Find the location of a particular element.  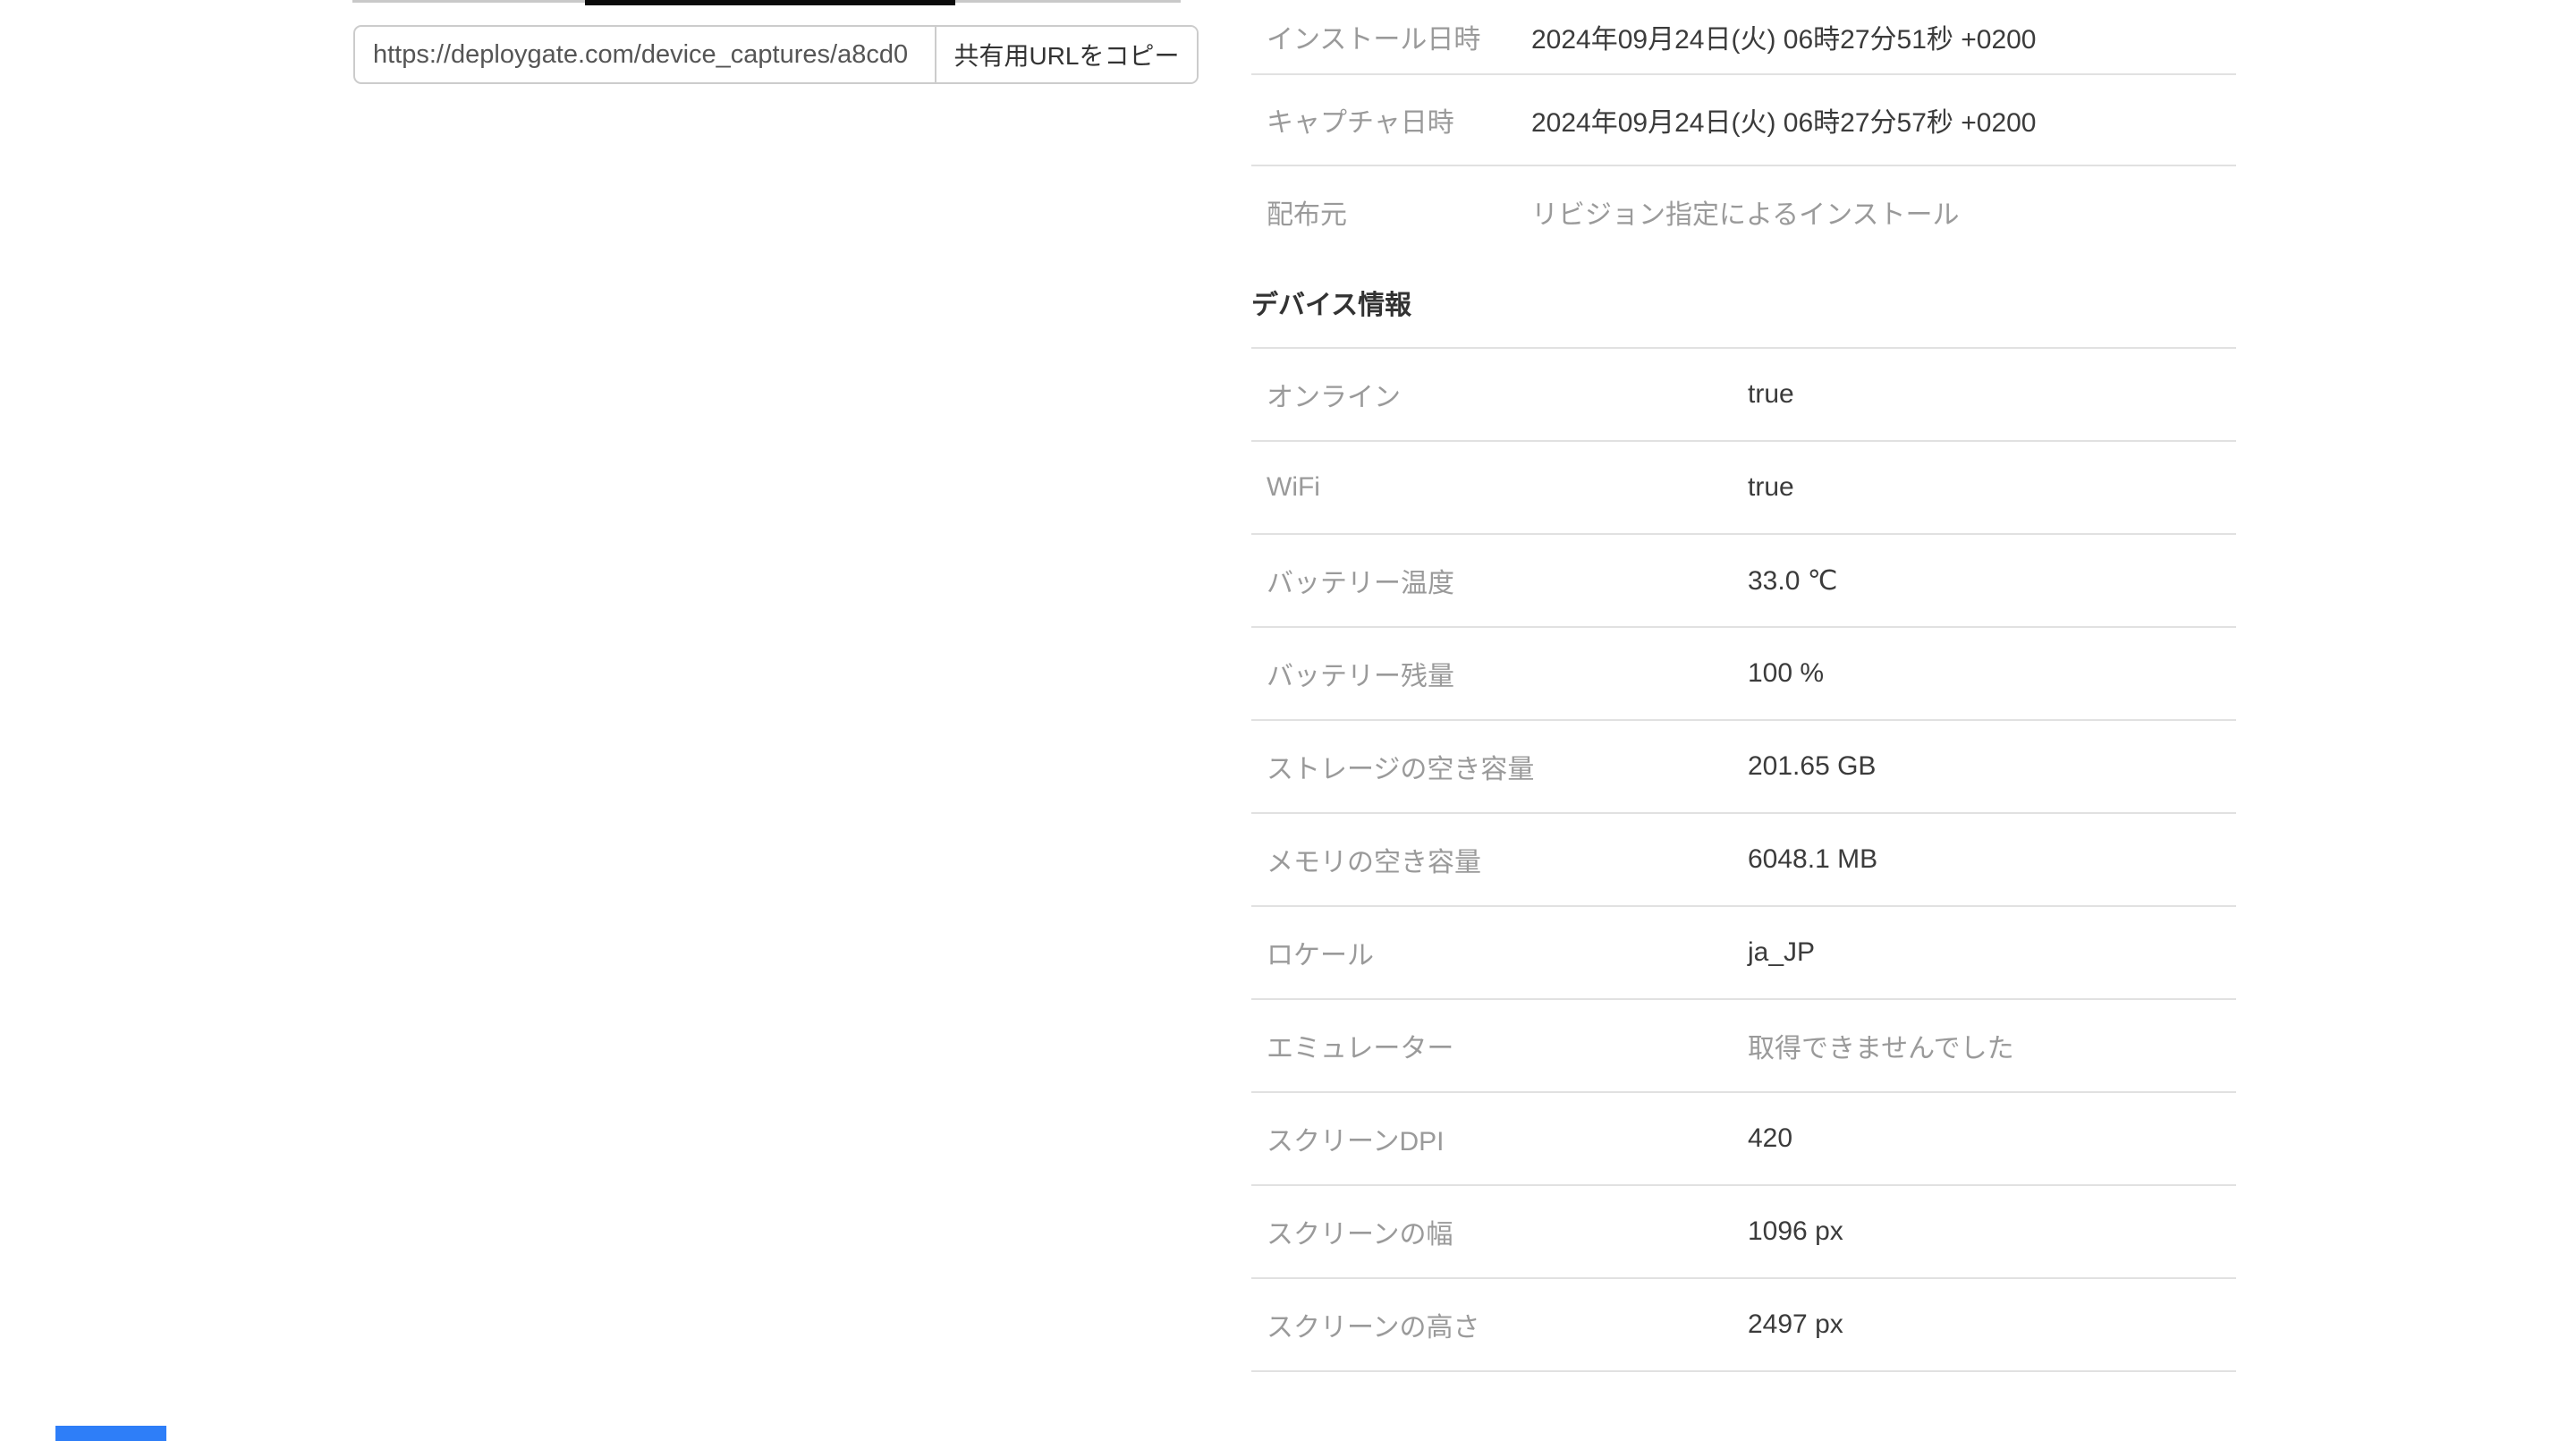

device-row-screen-height: スクリーンの高さ 2497 px is located at coordinates (1743, 1325).